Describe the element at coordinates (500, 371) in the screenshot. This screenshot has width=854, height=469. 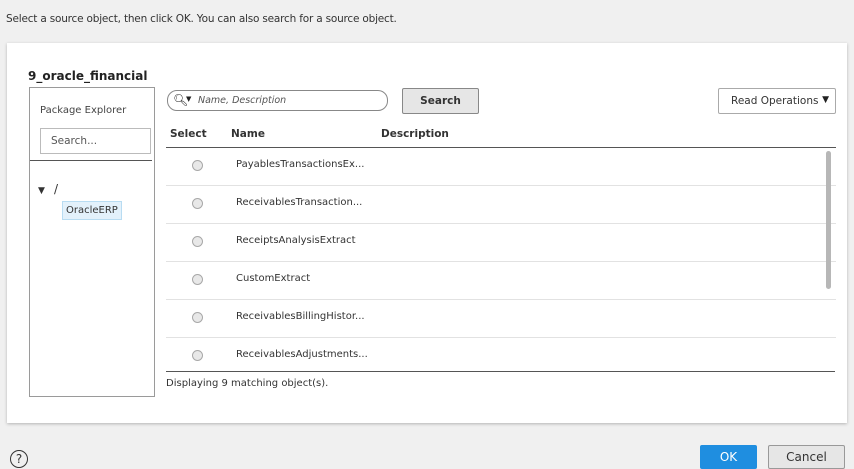
I see `table-bottom-divider` at that location.